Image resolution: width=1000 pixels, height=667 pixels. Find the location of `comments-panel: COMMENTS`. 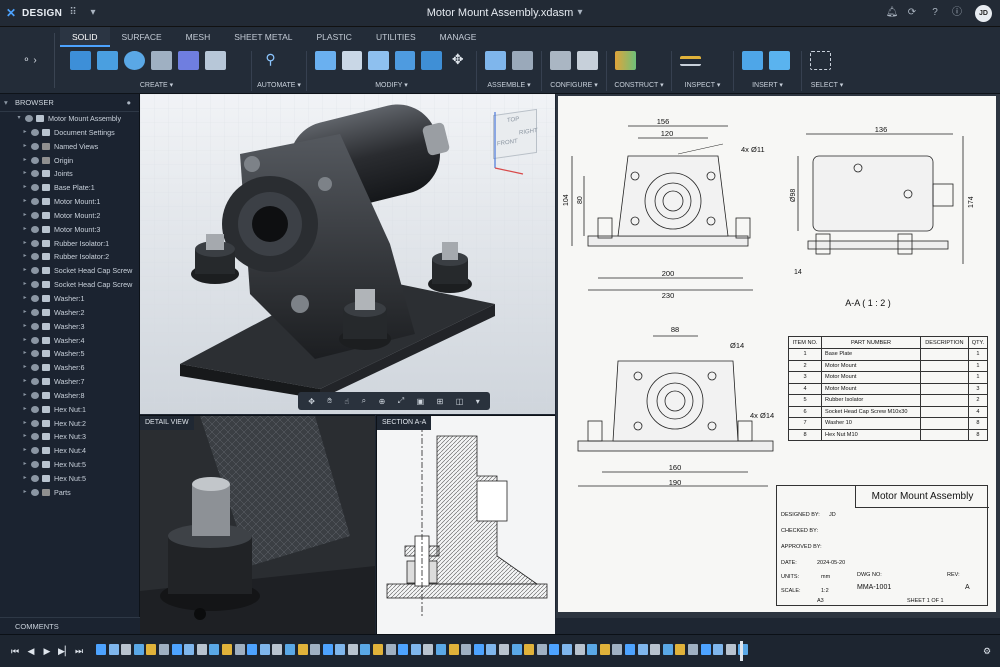

comments-panel: COMMENTS is located at coordinates (70, 625).